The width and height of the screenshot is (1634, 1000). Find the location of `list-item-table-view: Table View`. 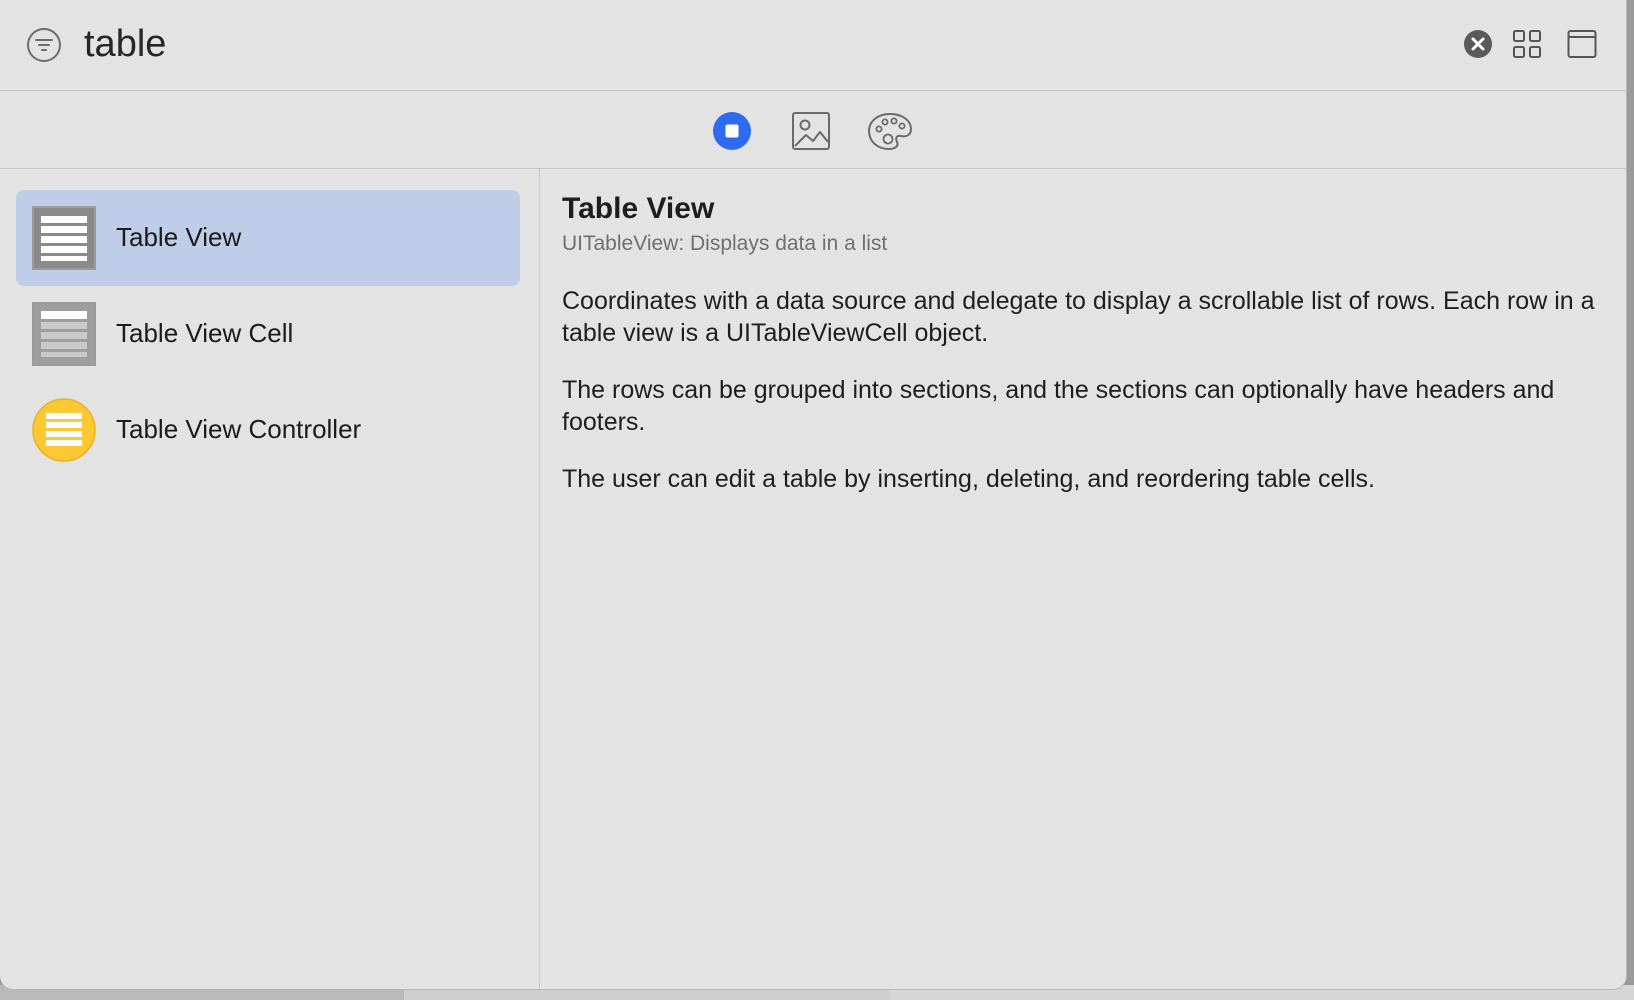

list-item-table-view: Table View is located at coordinates (268, 238).